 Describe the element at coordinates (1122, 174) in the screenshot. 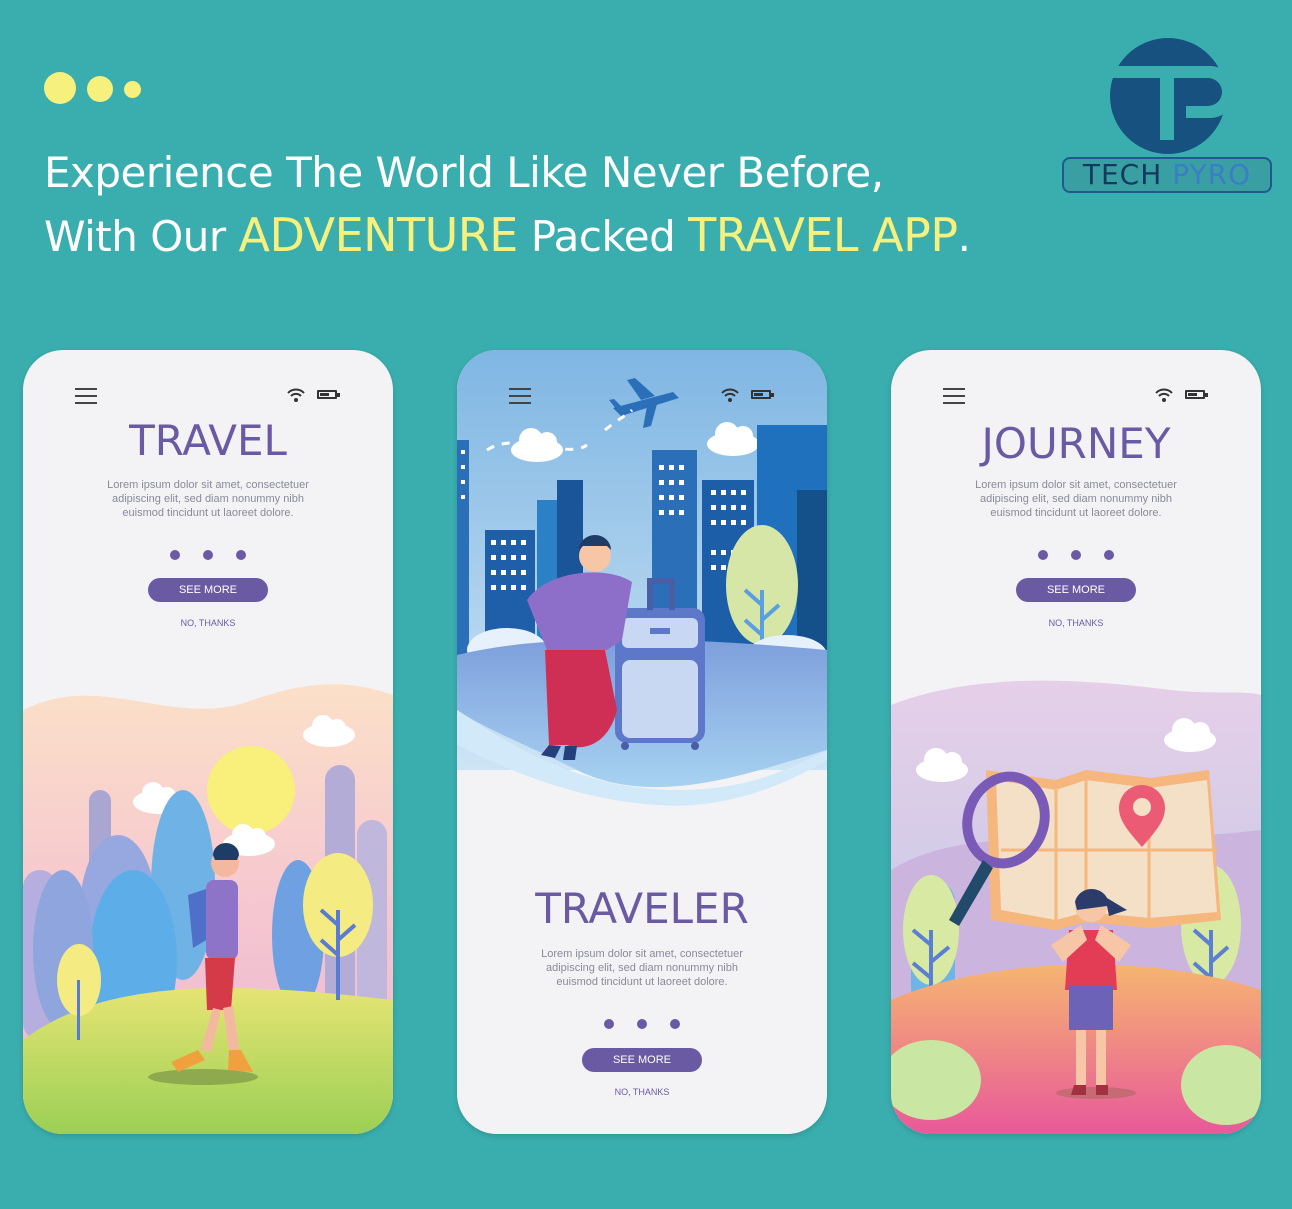

I see `logo-word-tech: TECH` at that location.